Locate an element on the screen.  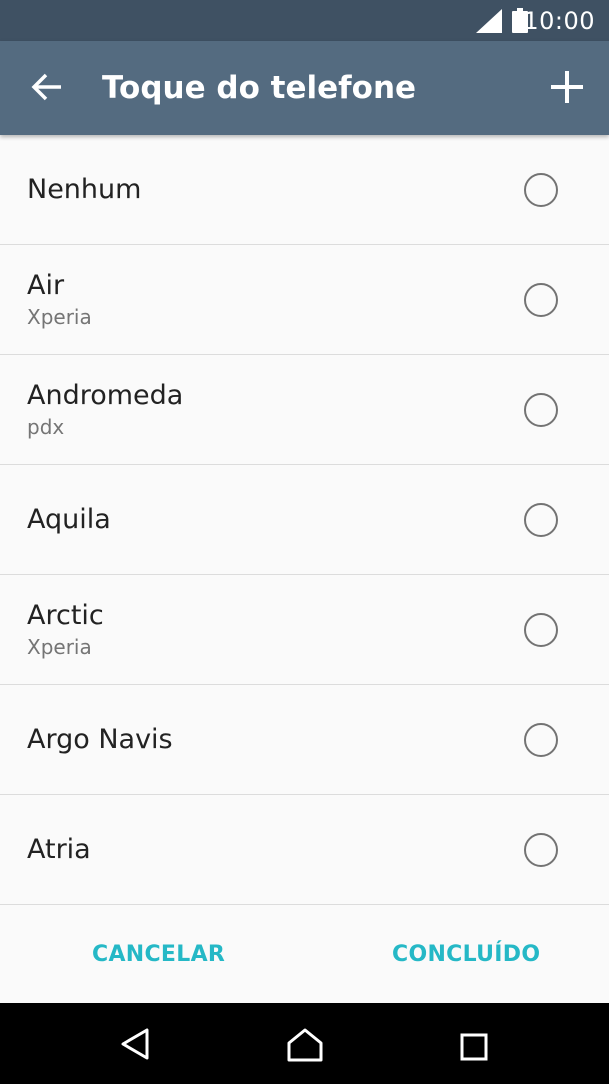
add-icon is located at coordinates (567, 87).